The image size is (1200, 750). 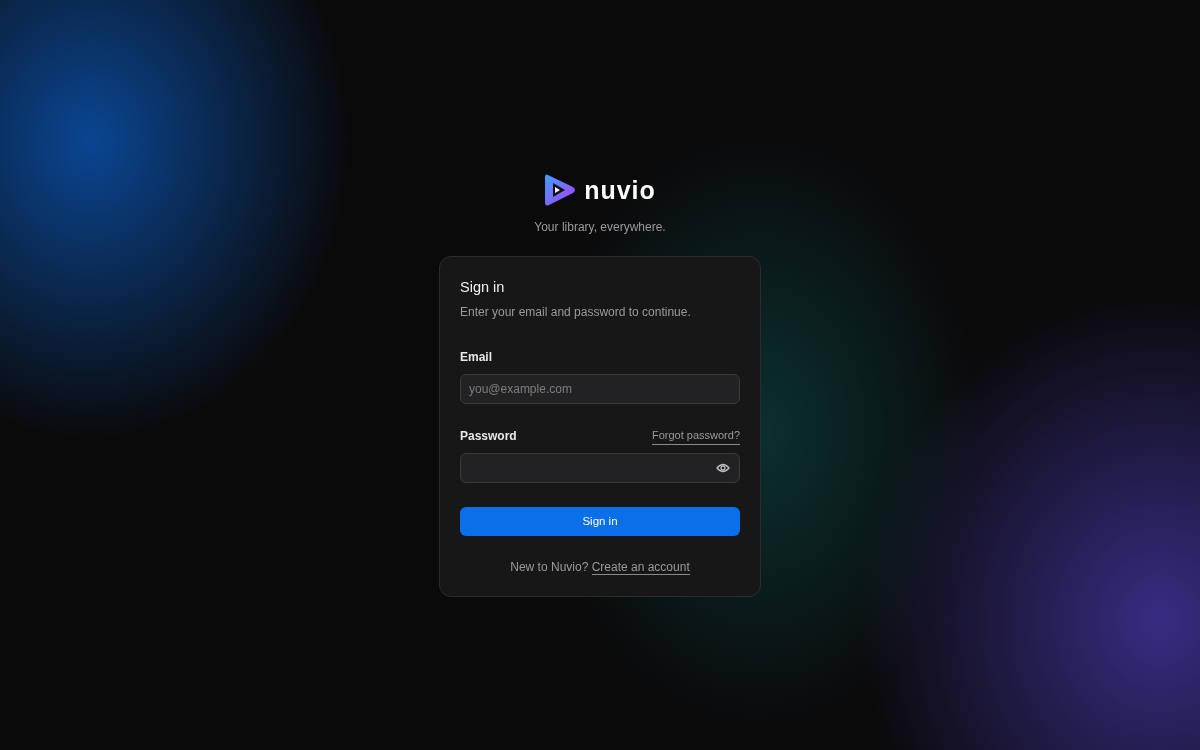 What do you see at coordinates (600, 521) in the screenshot?
I see `sign-in-button: Sign in` at bounding box center [600, 521].